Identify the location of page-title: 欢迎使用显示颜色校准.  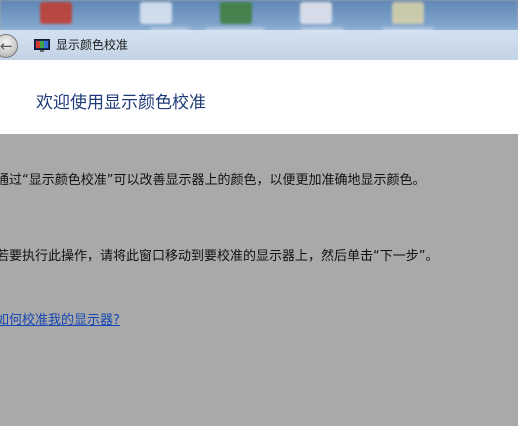
(121, 103).